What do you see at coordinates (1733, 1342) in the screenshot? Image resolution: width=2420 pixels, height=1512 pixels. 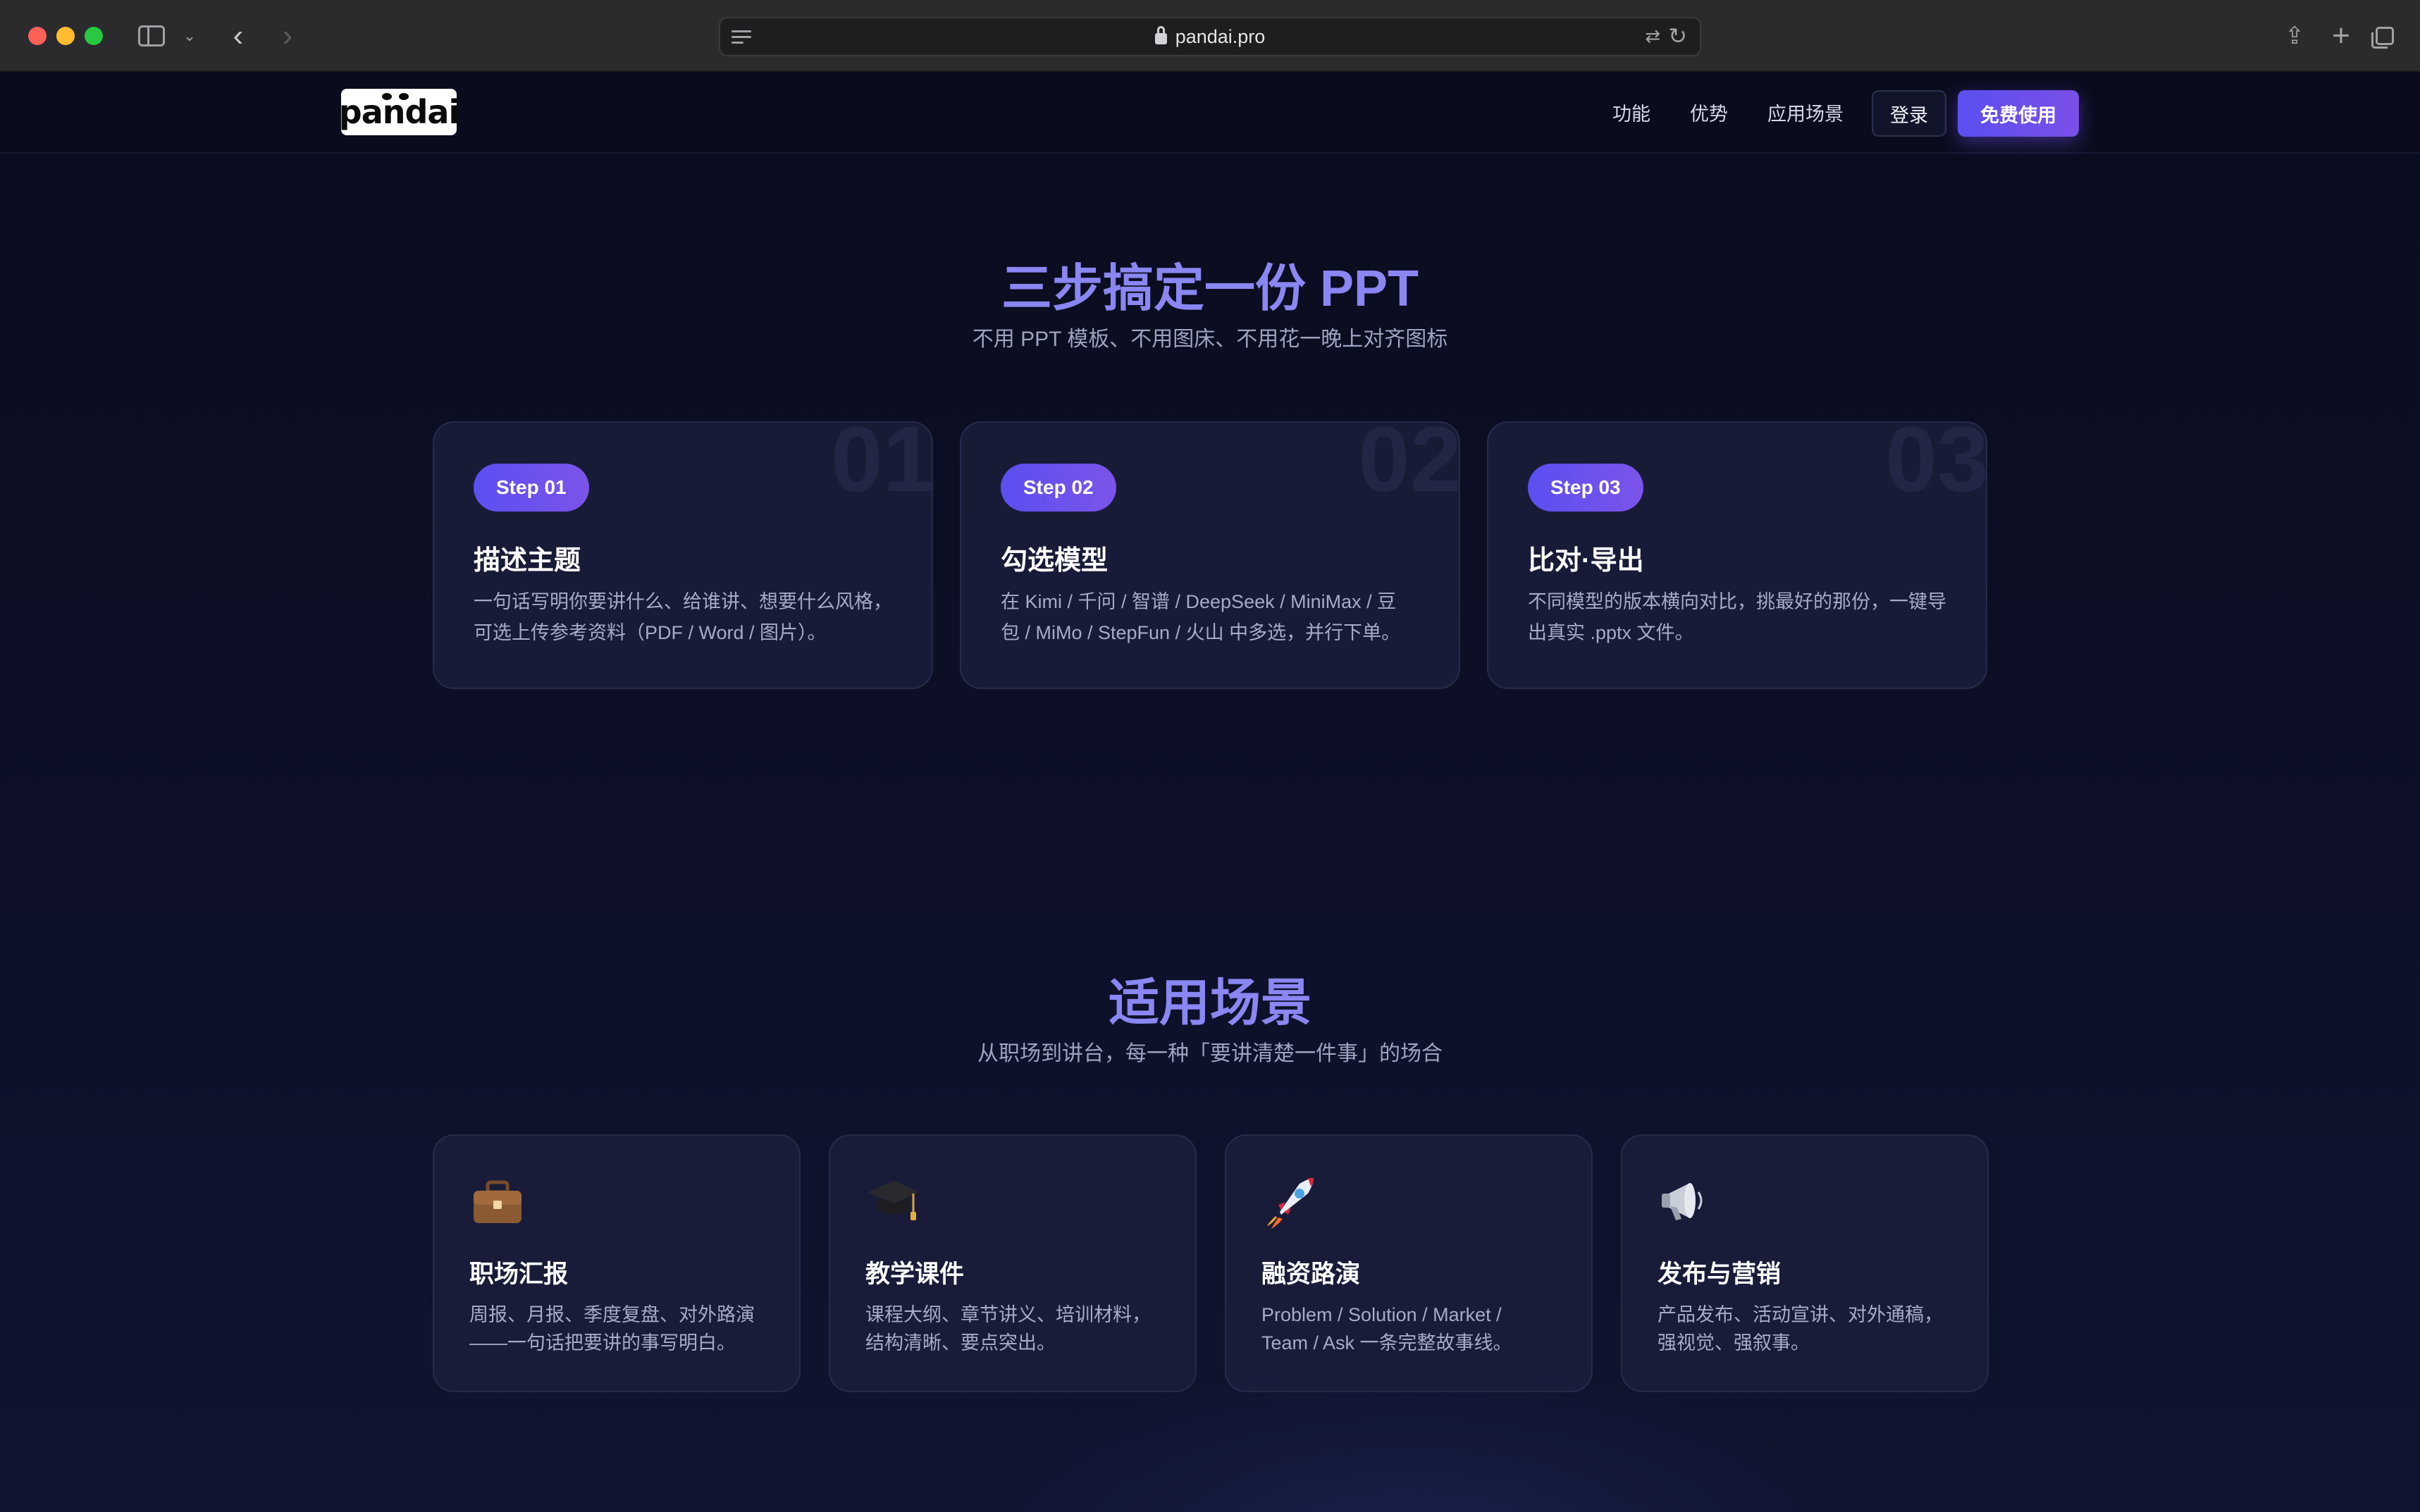 I see `scene-description-line: 强视觉、强叙事。` at bounding box center [1733, 1342].